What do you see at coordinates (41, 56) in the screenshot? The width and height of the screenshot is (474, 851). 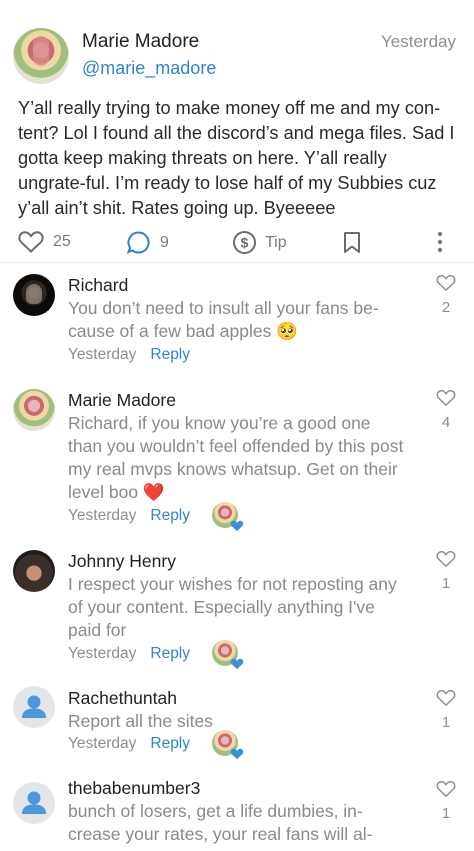 I see `author-avatar` at bounding box center [41, 56].